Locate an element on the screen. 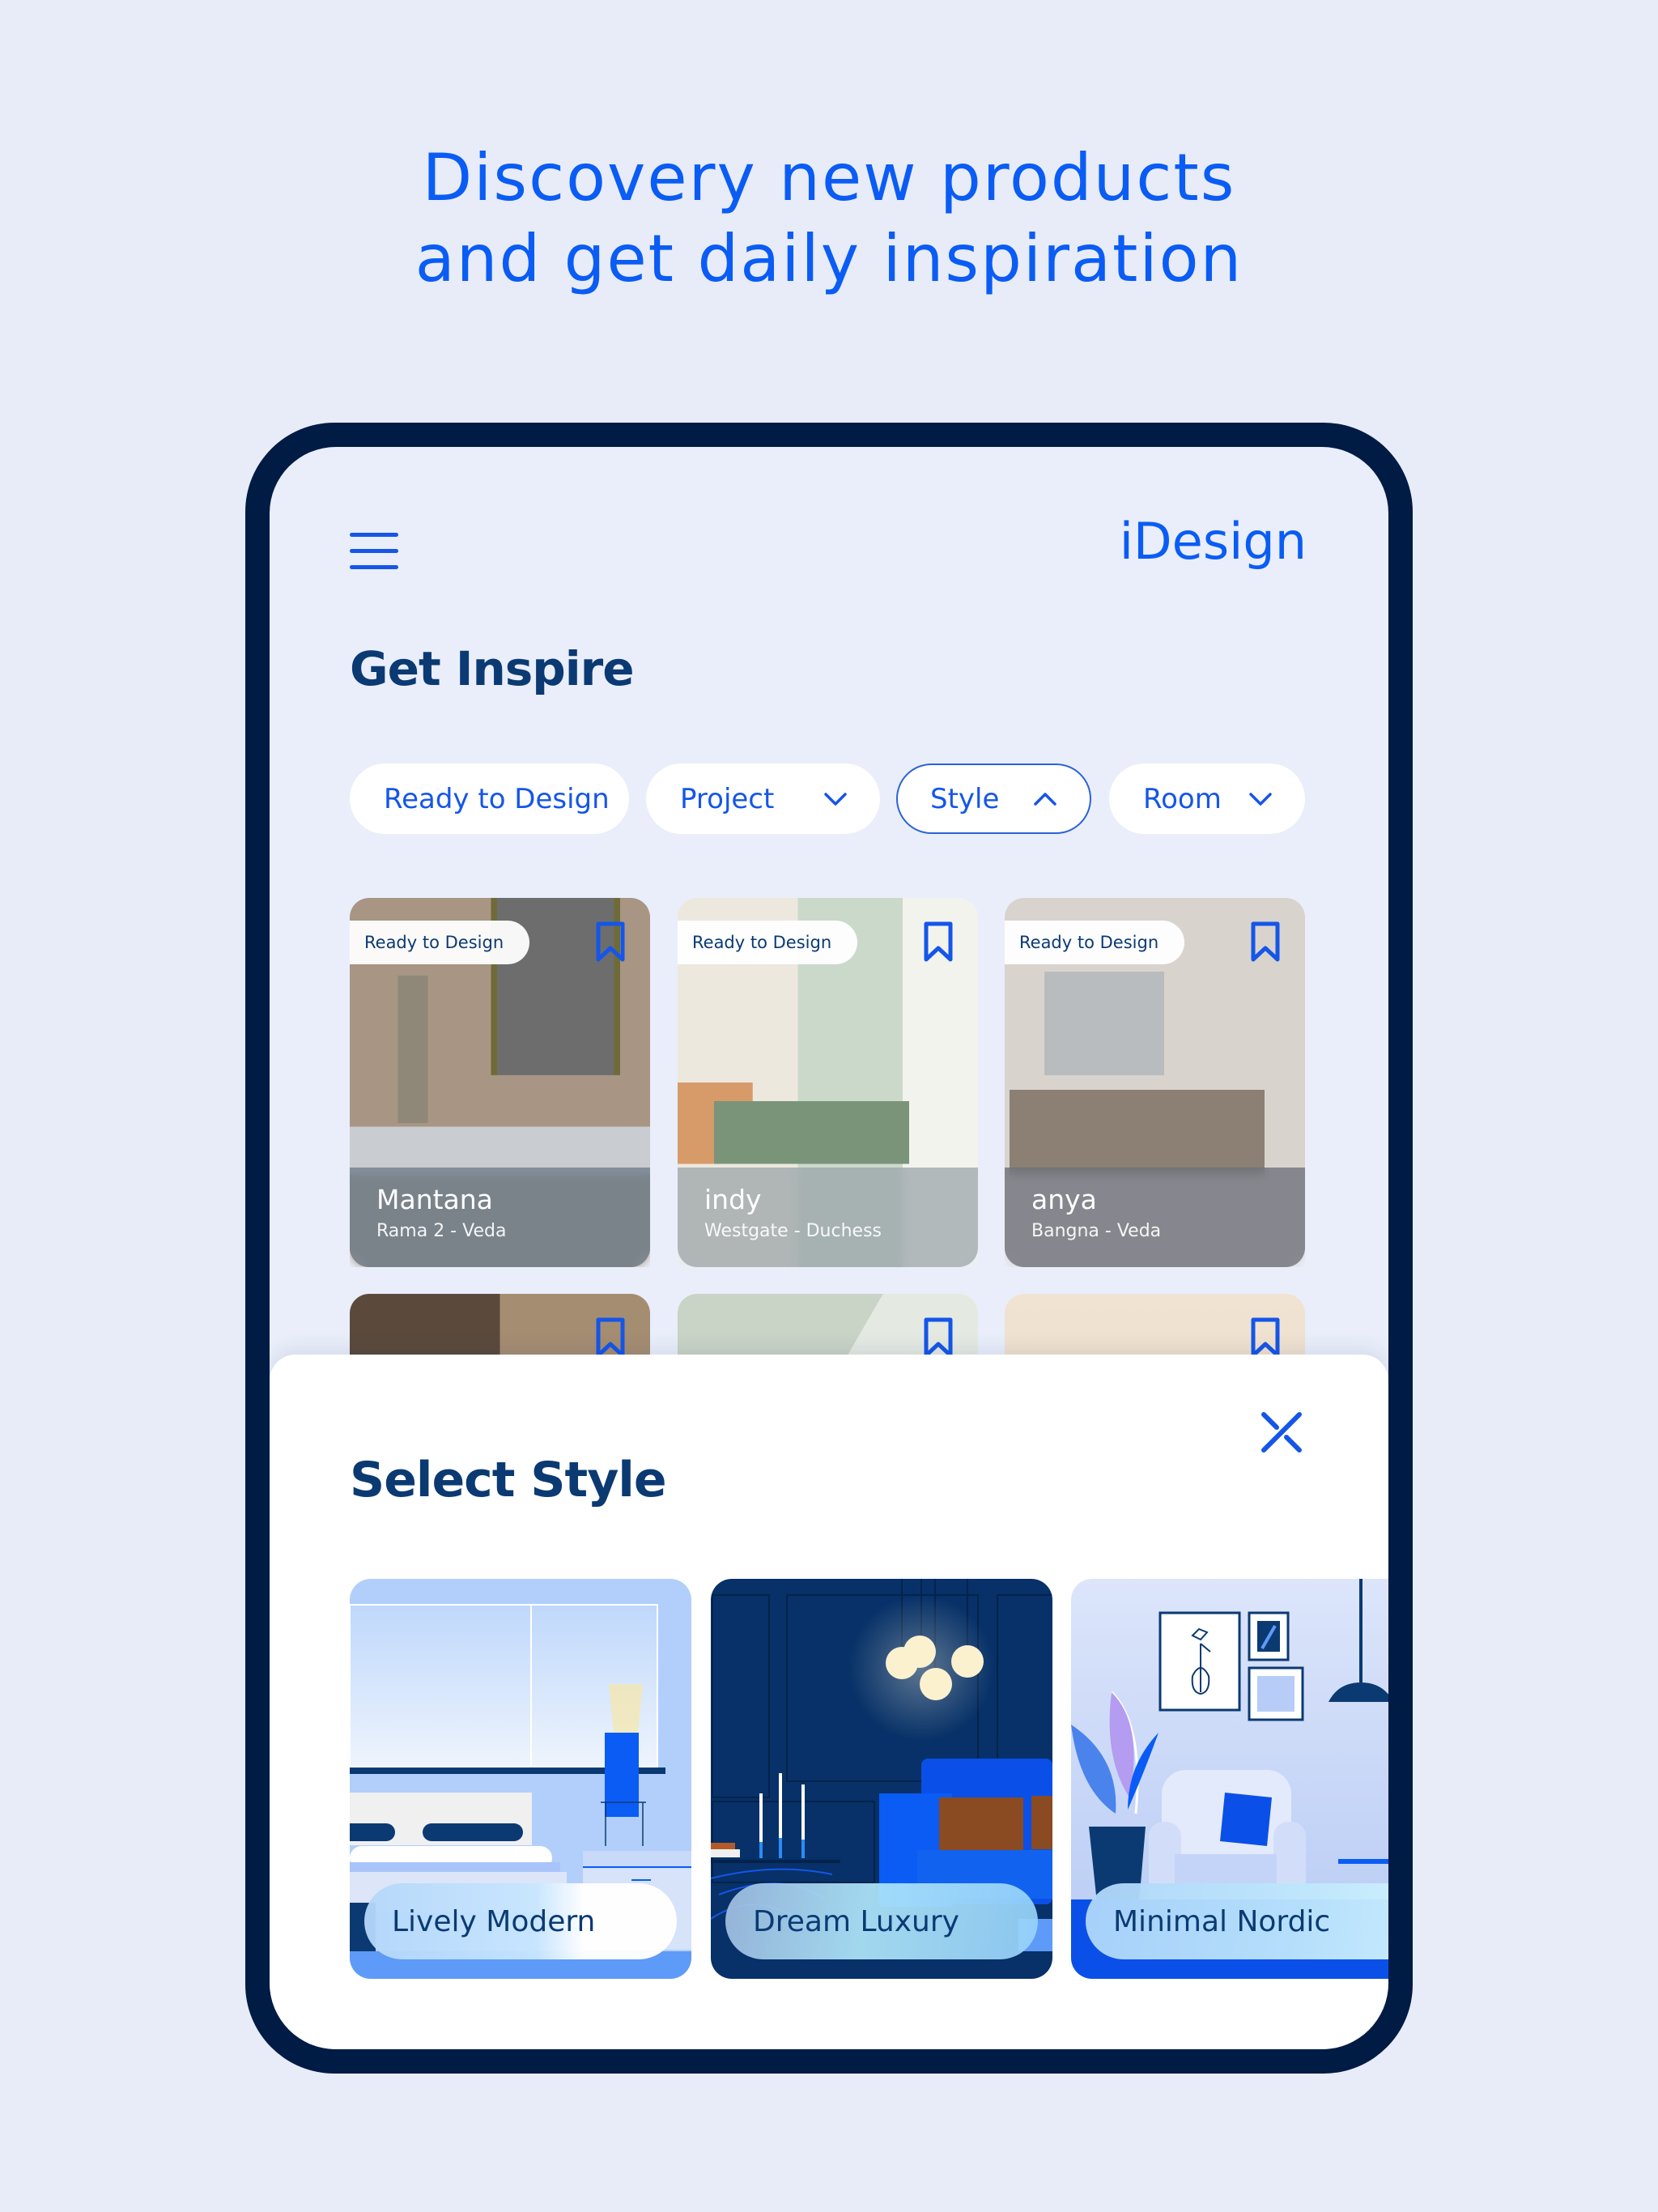 This screenshot has height=2212, width=1658. filter-chip-ready-to-design: Ready to Design is located at coordinates (489, 799).